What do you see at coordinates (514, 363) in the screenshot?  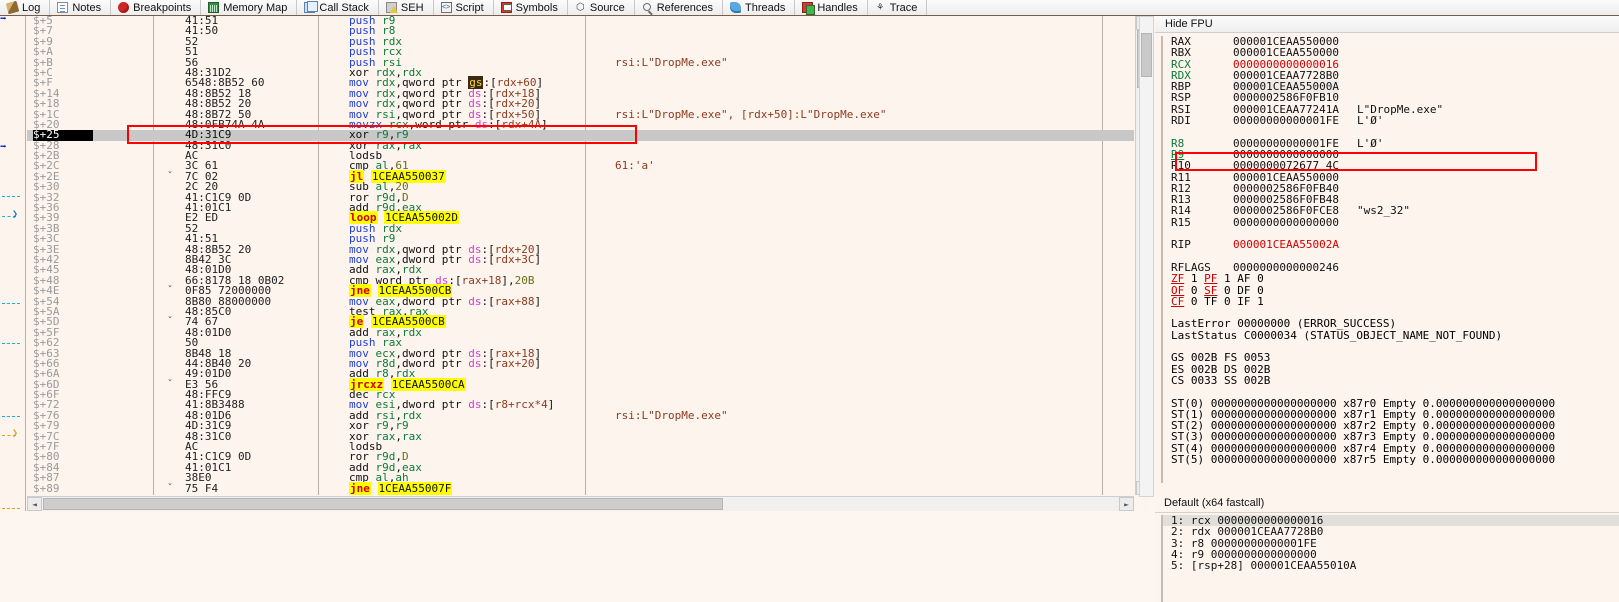 I see `instruction-token: rax+20` at bounding box center [514, 363].